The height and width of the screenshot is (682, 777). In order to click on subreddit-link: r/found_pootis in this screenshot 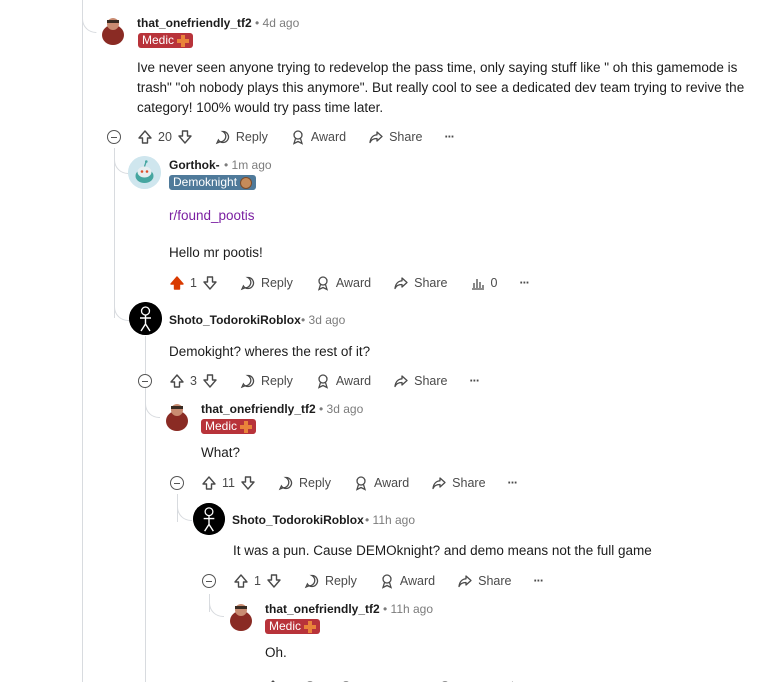, I will do `click(212, 215)`.